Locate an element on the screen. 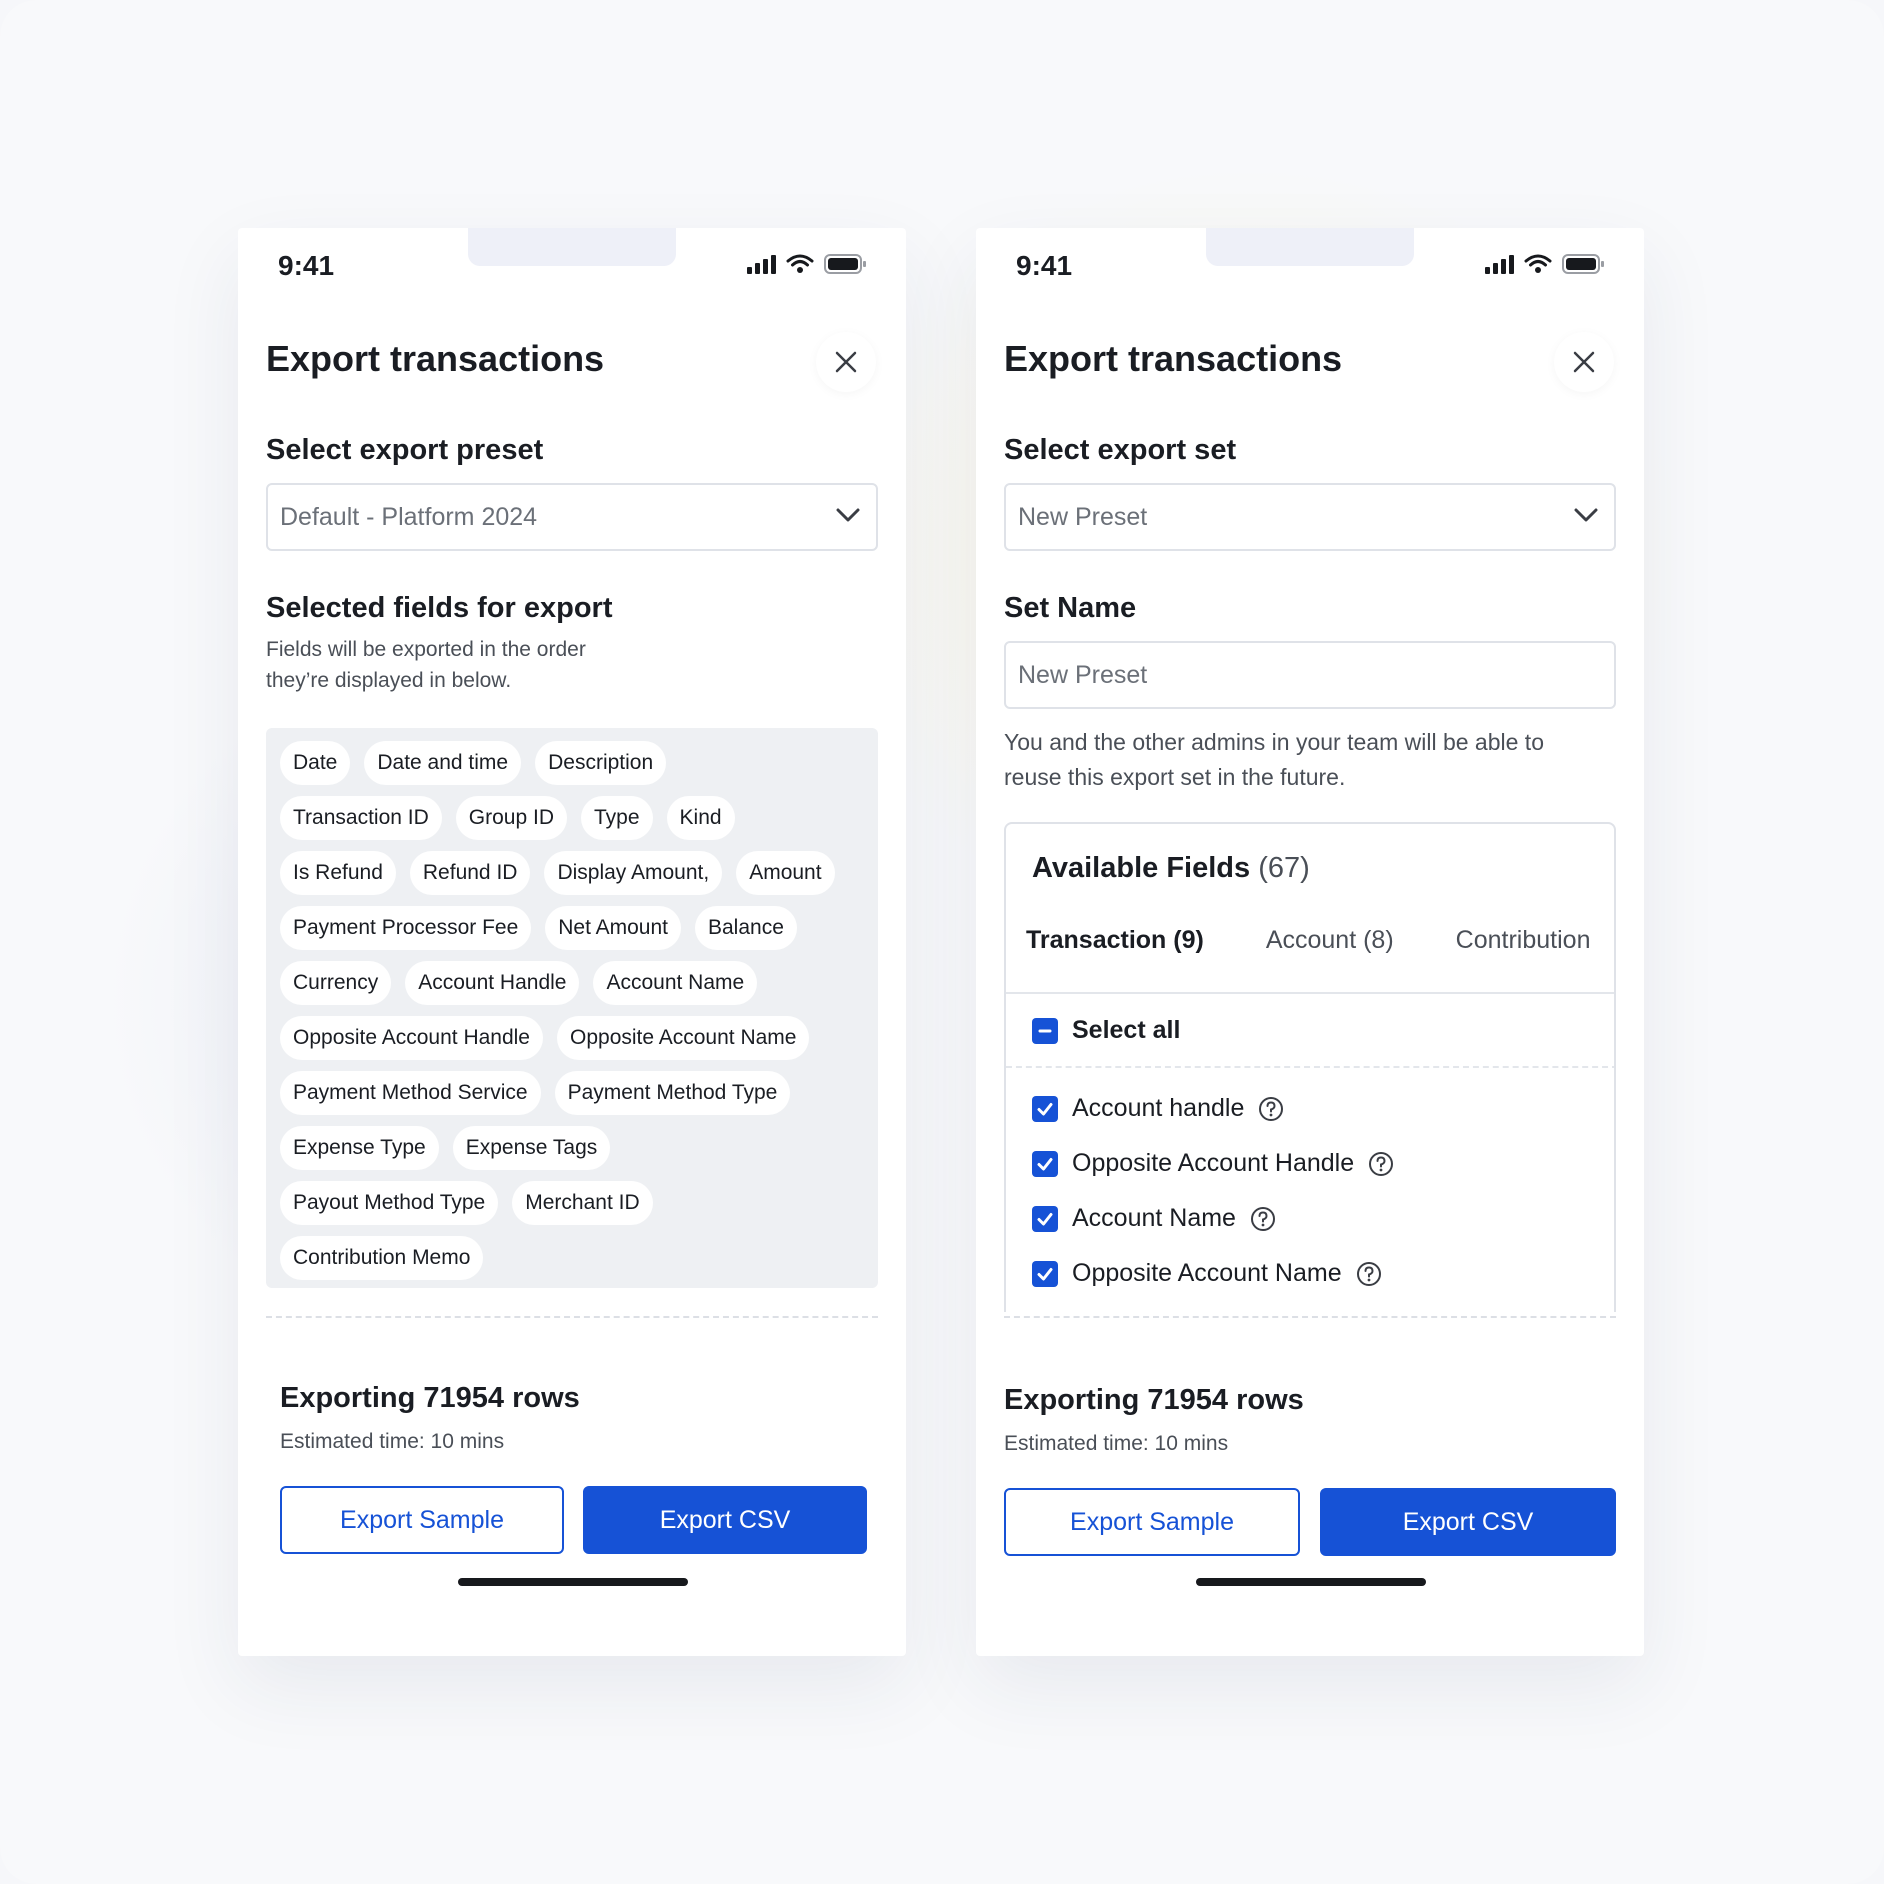  field-chip: Payment Processor Fee is located at coordinates (406, 928).